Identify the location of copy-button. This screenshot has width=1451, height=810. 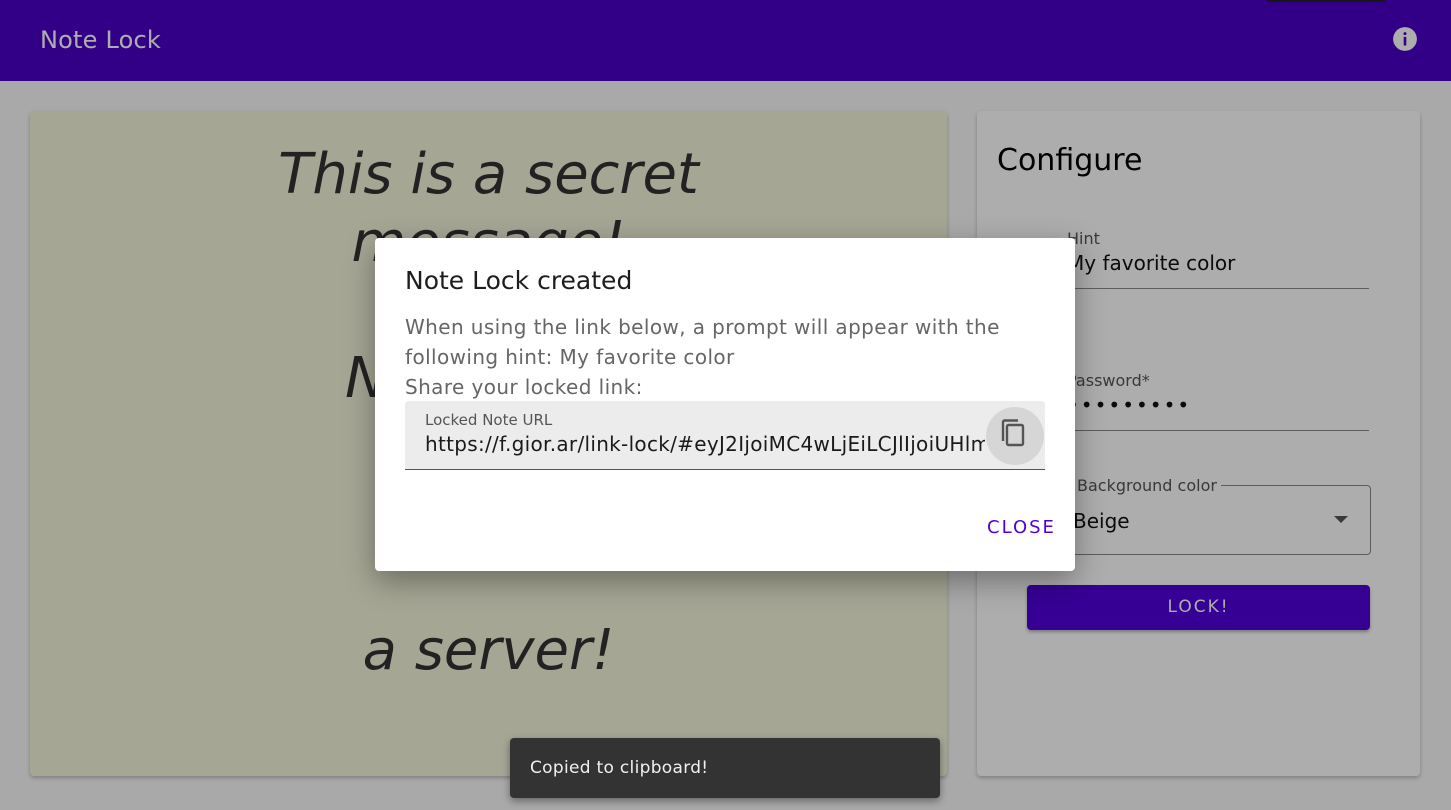
(1015, 436).